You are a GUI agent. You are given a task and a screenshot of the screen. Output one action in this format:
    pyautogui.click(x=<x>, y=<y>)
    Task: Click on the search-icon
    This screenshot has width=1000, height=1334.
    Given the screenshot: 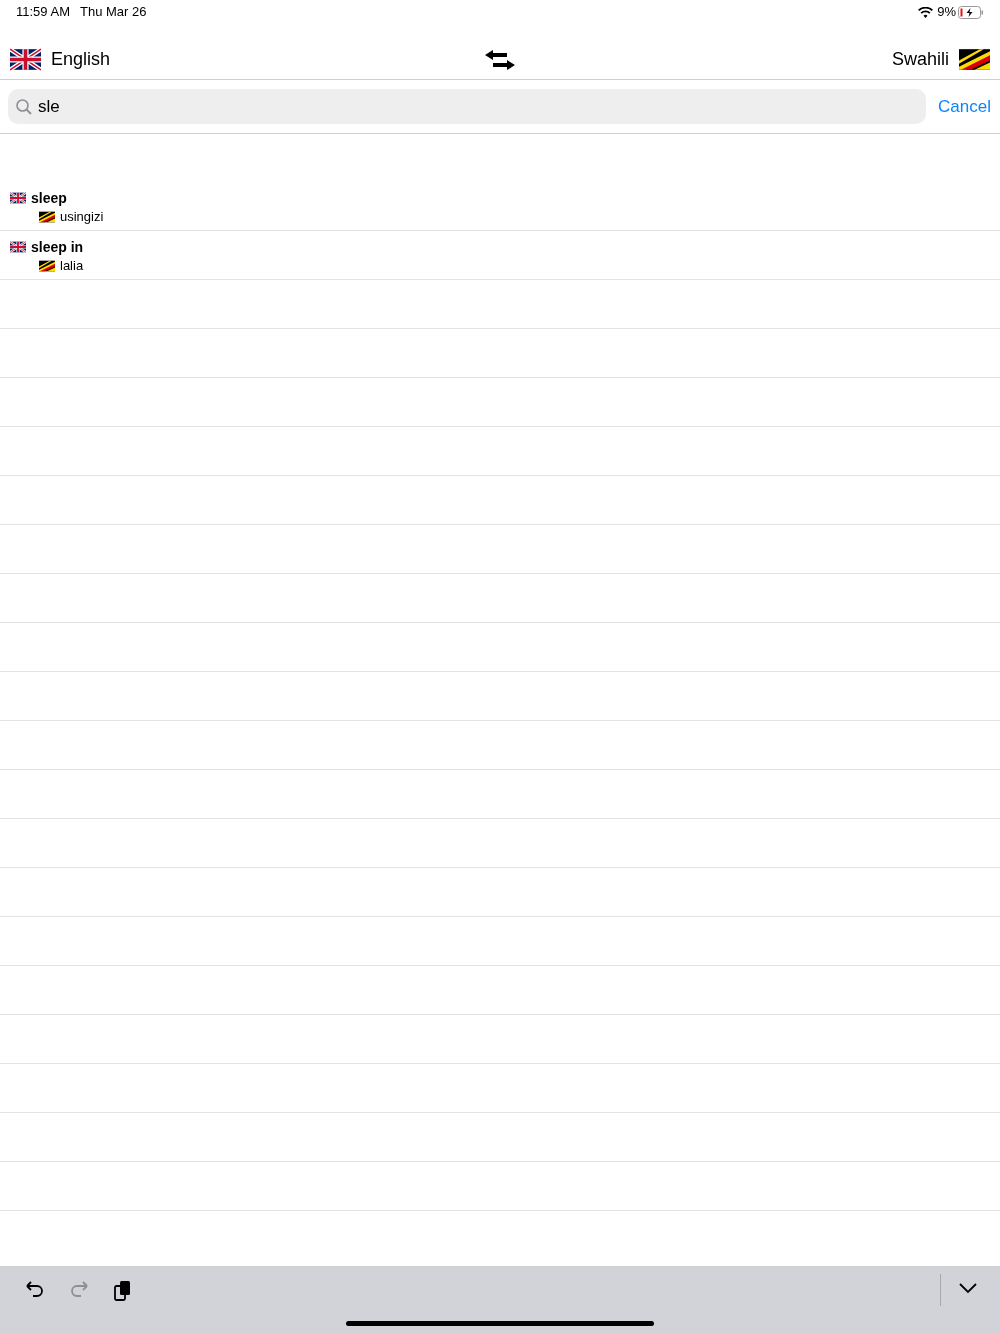 What is the action you would take?
    pyautogui.click(x=24, y=107)
    